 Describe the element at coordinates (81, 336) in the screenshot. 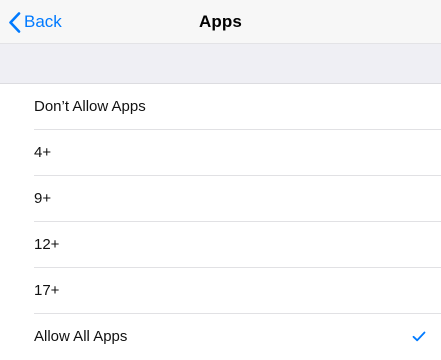

I see `option-label: Allow All Apps` at that location.